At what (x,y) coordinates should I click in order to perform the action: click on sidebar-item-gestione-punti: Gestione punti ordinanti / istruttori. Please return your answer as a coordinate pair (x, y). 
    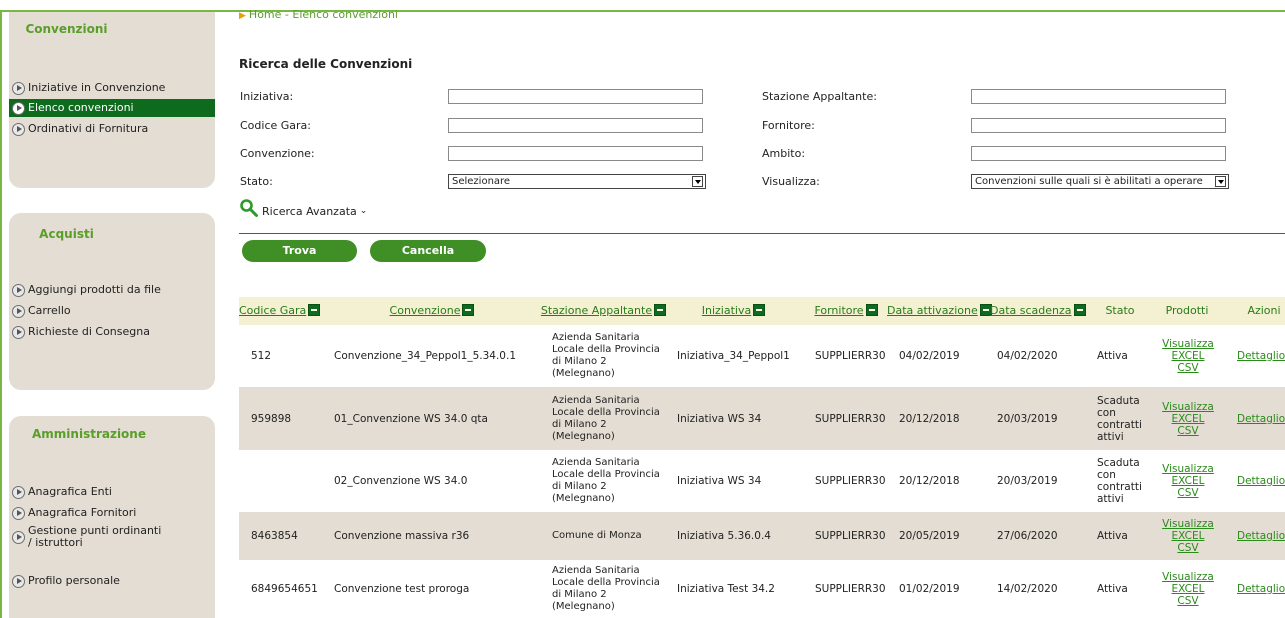
    Looking at the image, I should click on (112, 537).